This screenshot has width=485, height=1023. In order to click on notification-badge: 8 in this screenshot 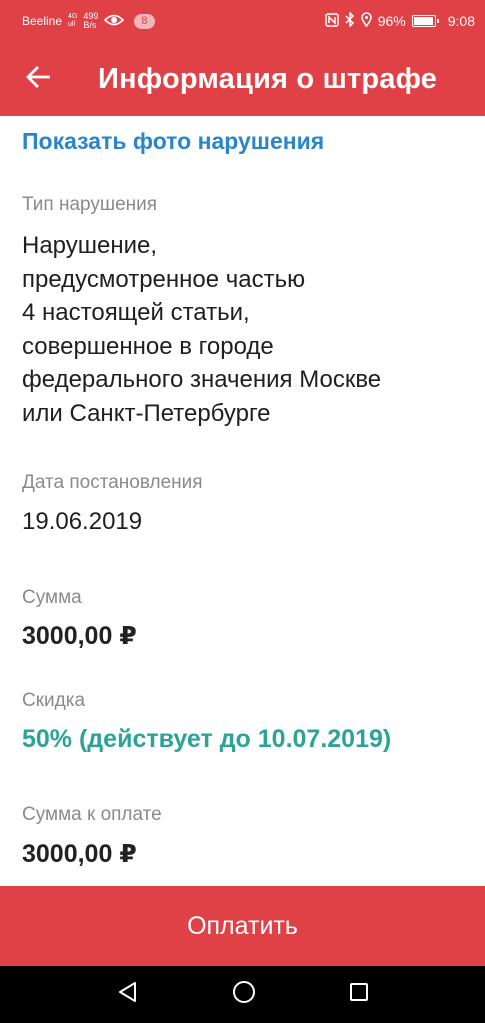, I will do `click(144, 21)`.